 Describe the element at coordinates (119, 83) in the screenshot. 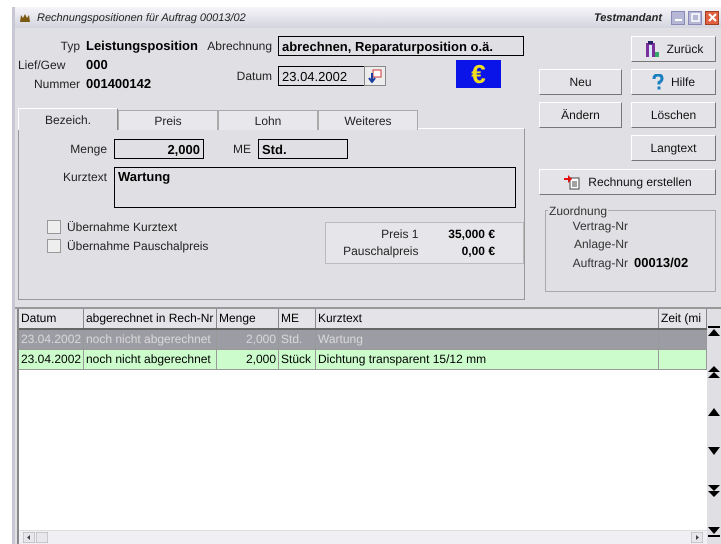

I see `field-value: 001400142` at that location.